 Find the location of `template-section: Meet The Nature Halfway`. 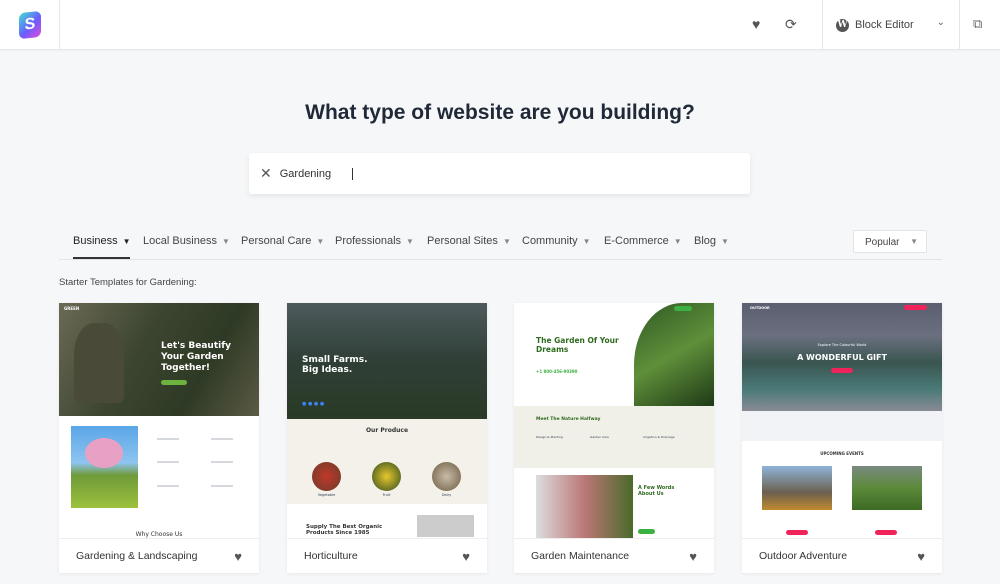

template-section: Meet The Nature Halfway is located at coordinates (568, 419).